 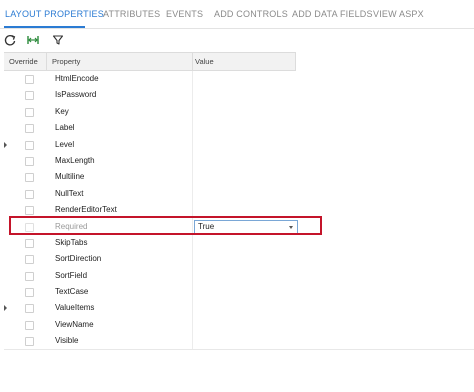 I want to click on property-name: ValueItems, so click(x=75, y=308).